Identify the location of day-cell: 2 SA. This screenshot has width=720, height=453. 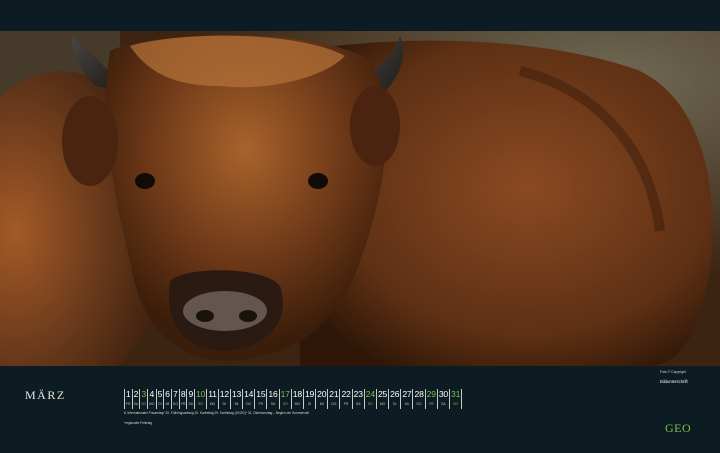
(135, 399).